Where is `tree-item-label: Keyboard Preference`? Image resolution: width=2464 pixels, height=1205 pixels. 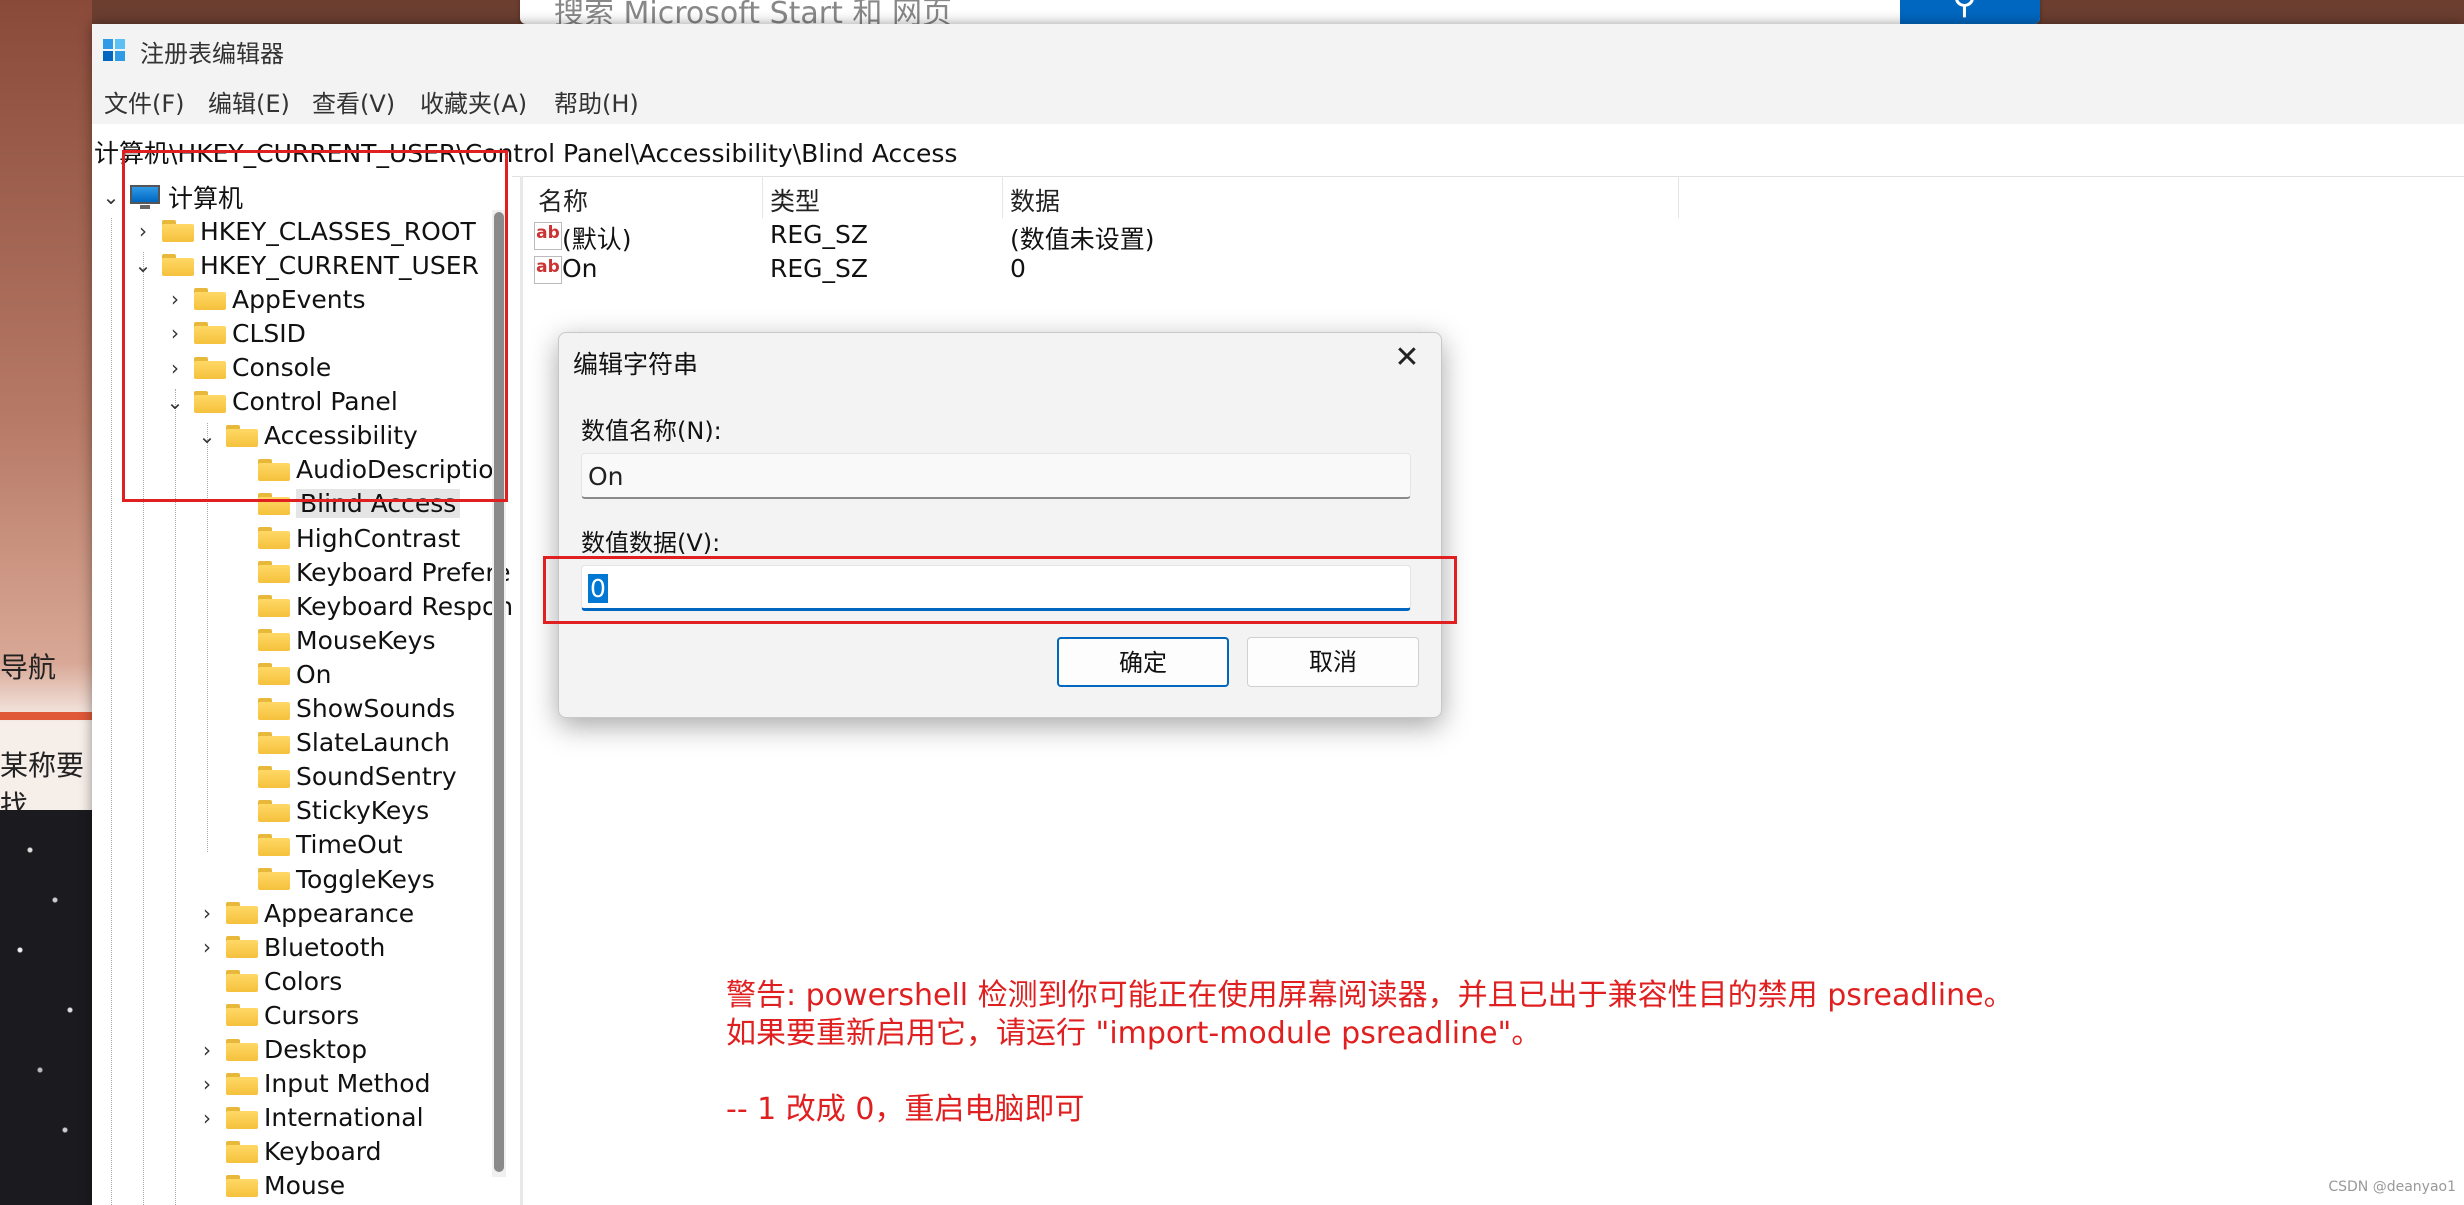
tree-item-label: Keyboard Preference is located at coordinates (404, 572).